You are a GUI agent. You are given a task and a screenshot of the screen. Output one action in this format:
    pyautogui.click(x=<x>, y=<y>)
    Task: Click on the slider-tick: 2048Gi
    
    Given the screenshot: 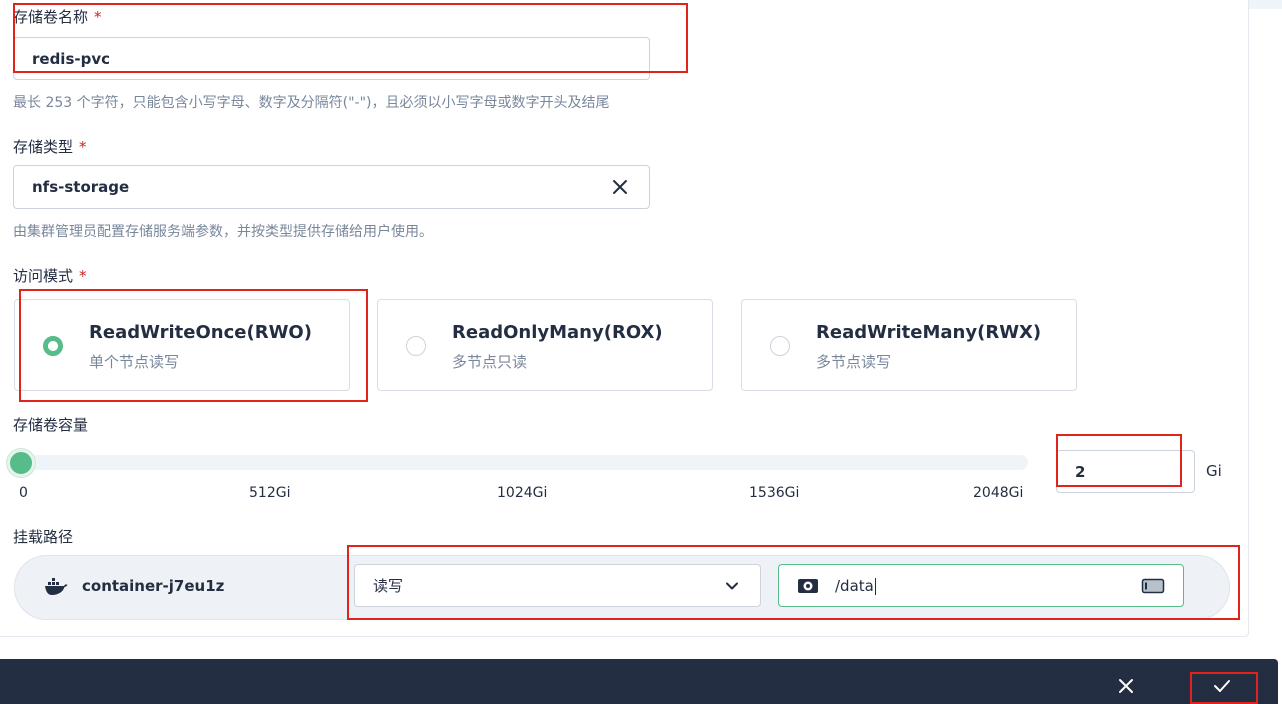 What is the action you would take?
    pyautogui.click(x=998, y=493)
    